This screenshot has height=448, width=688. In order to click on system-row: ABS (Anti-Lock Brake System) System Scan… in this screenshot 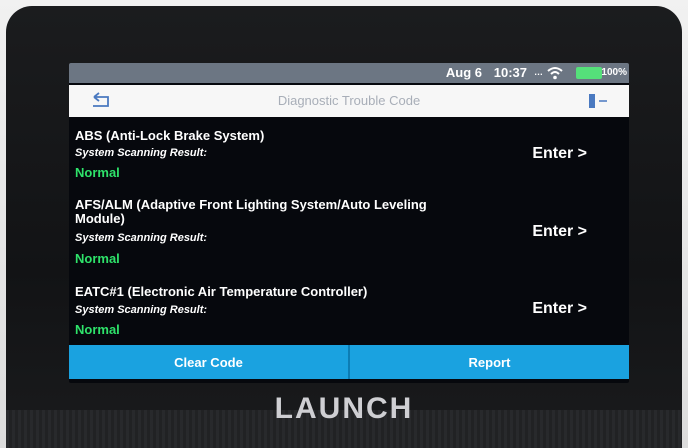, I will do `click(349, 155)`.